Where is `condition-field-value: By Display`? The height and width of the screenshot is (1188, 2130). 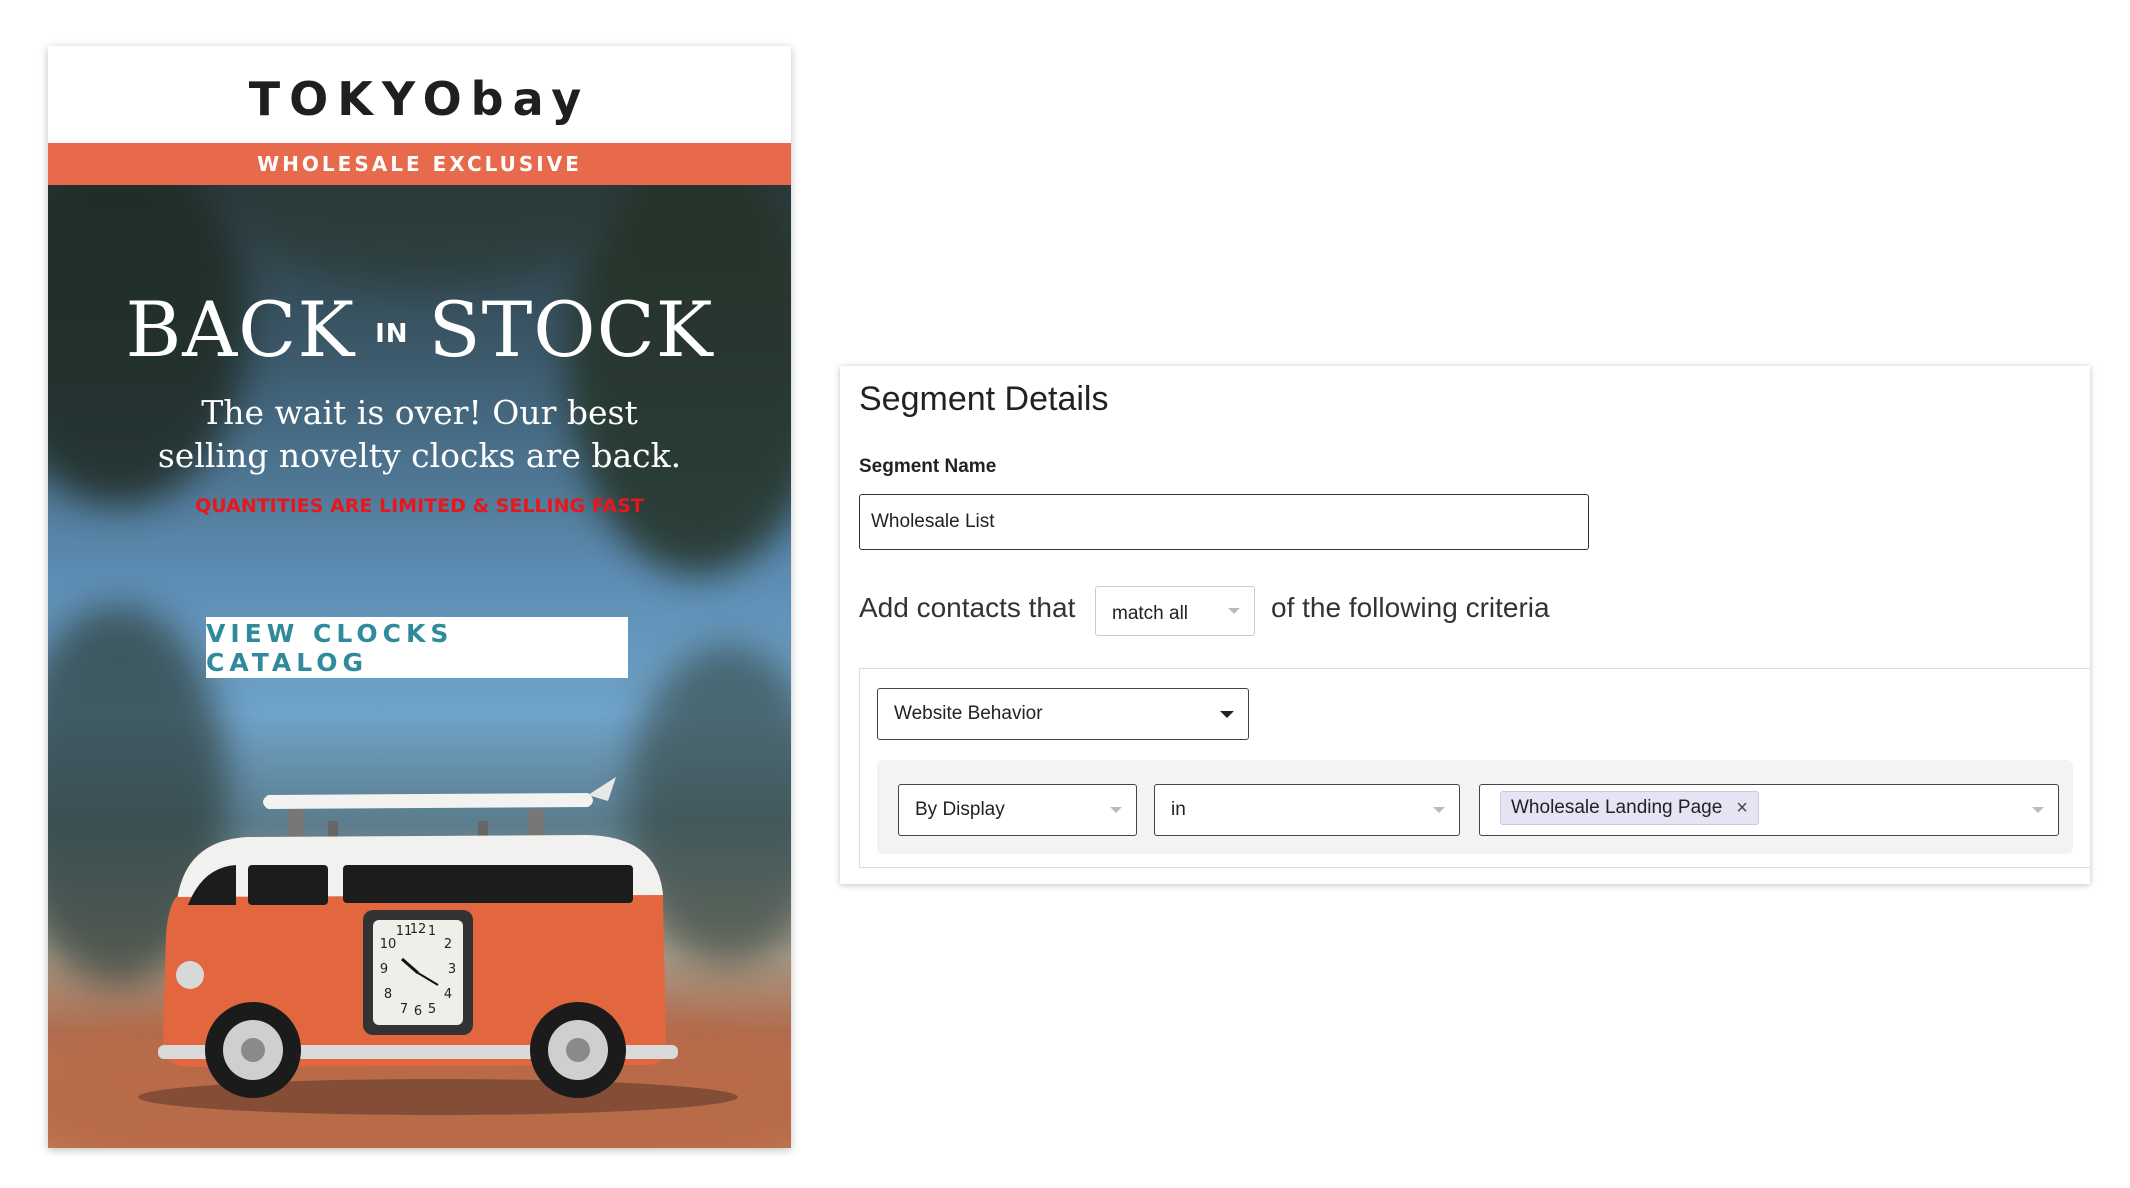
condition-field-value: By Display is located at coordinates (960, 809).